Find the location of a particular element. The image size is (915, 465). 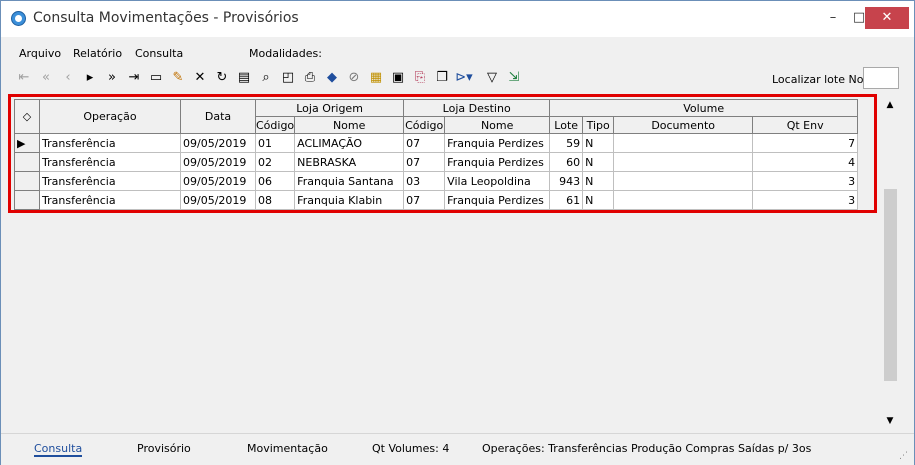

window-icon: ❐ is located at coordinates (442, 78).